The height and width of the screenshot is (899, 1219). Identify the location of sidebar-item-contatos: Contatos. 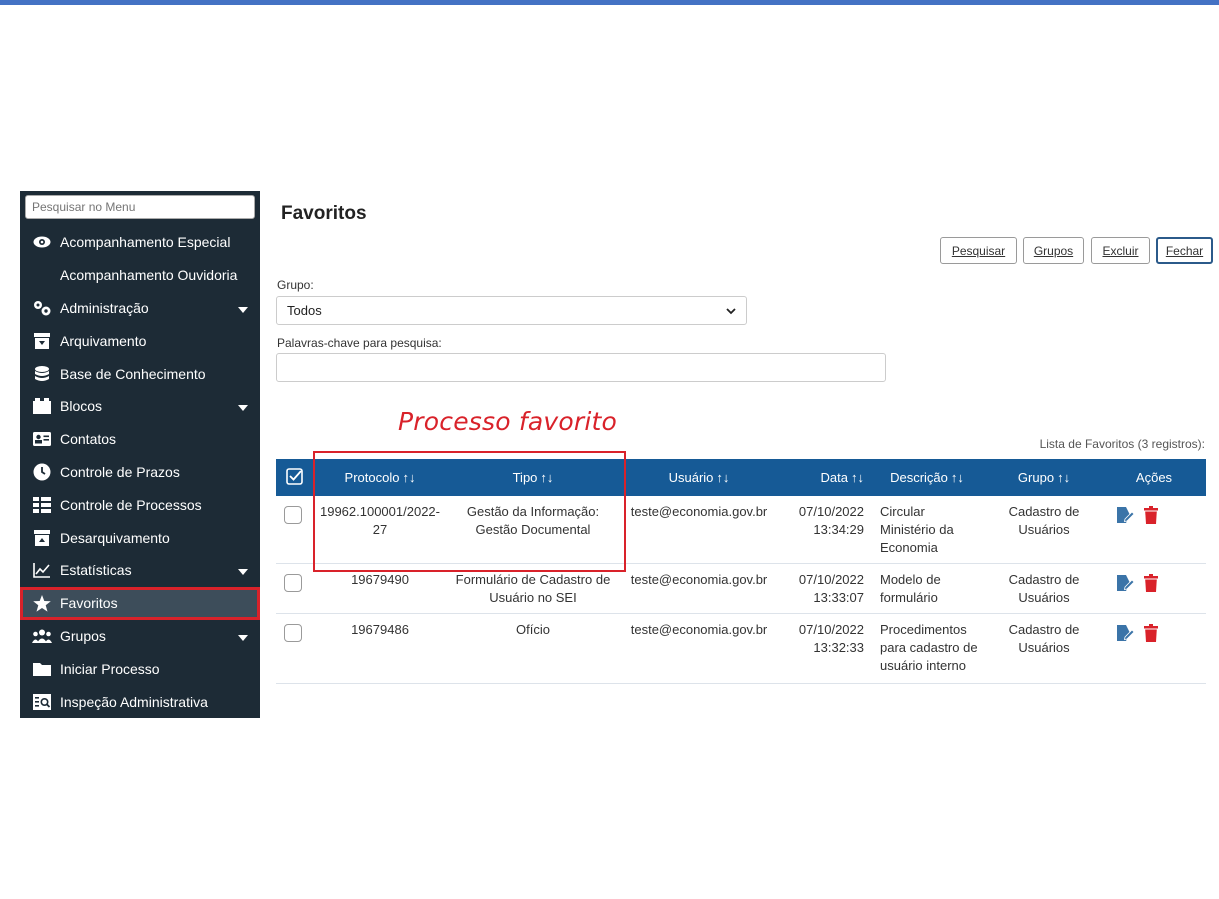
(140, 439).